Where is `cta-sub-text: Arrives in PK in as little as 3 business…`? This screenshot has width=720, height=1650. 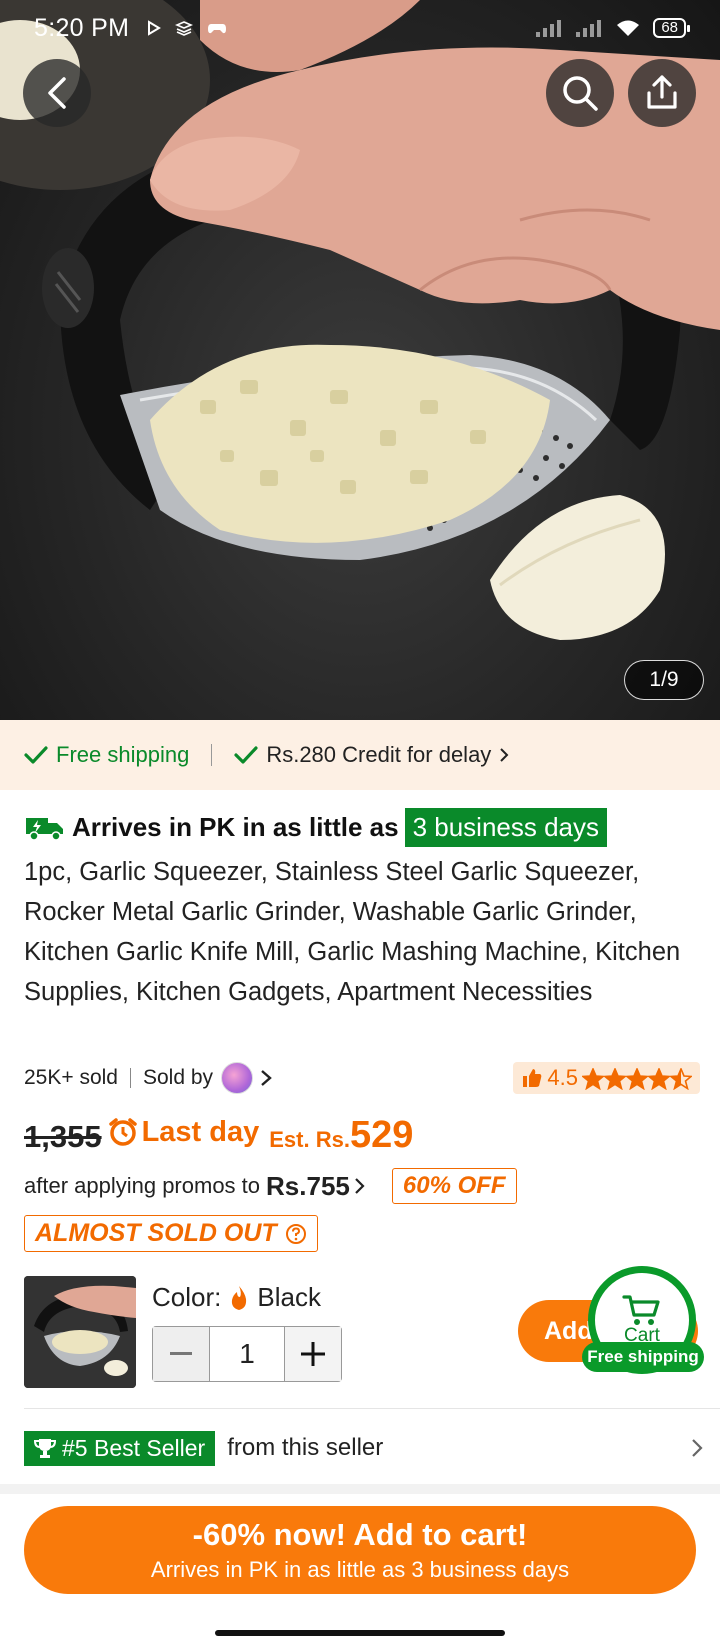
cta-sub-text: Arrives in PK in as little as 3 business… is located at coordinates (360, 1569).